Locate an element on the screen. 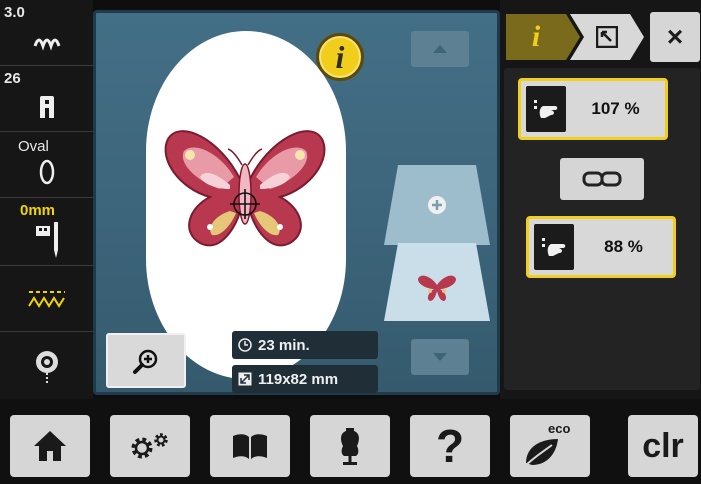 This screenshot has width=701, height=484. stitch-length-button: 3.0 is located at coordinates (46, 33).